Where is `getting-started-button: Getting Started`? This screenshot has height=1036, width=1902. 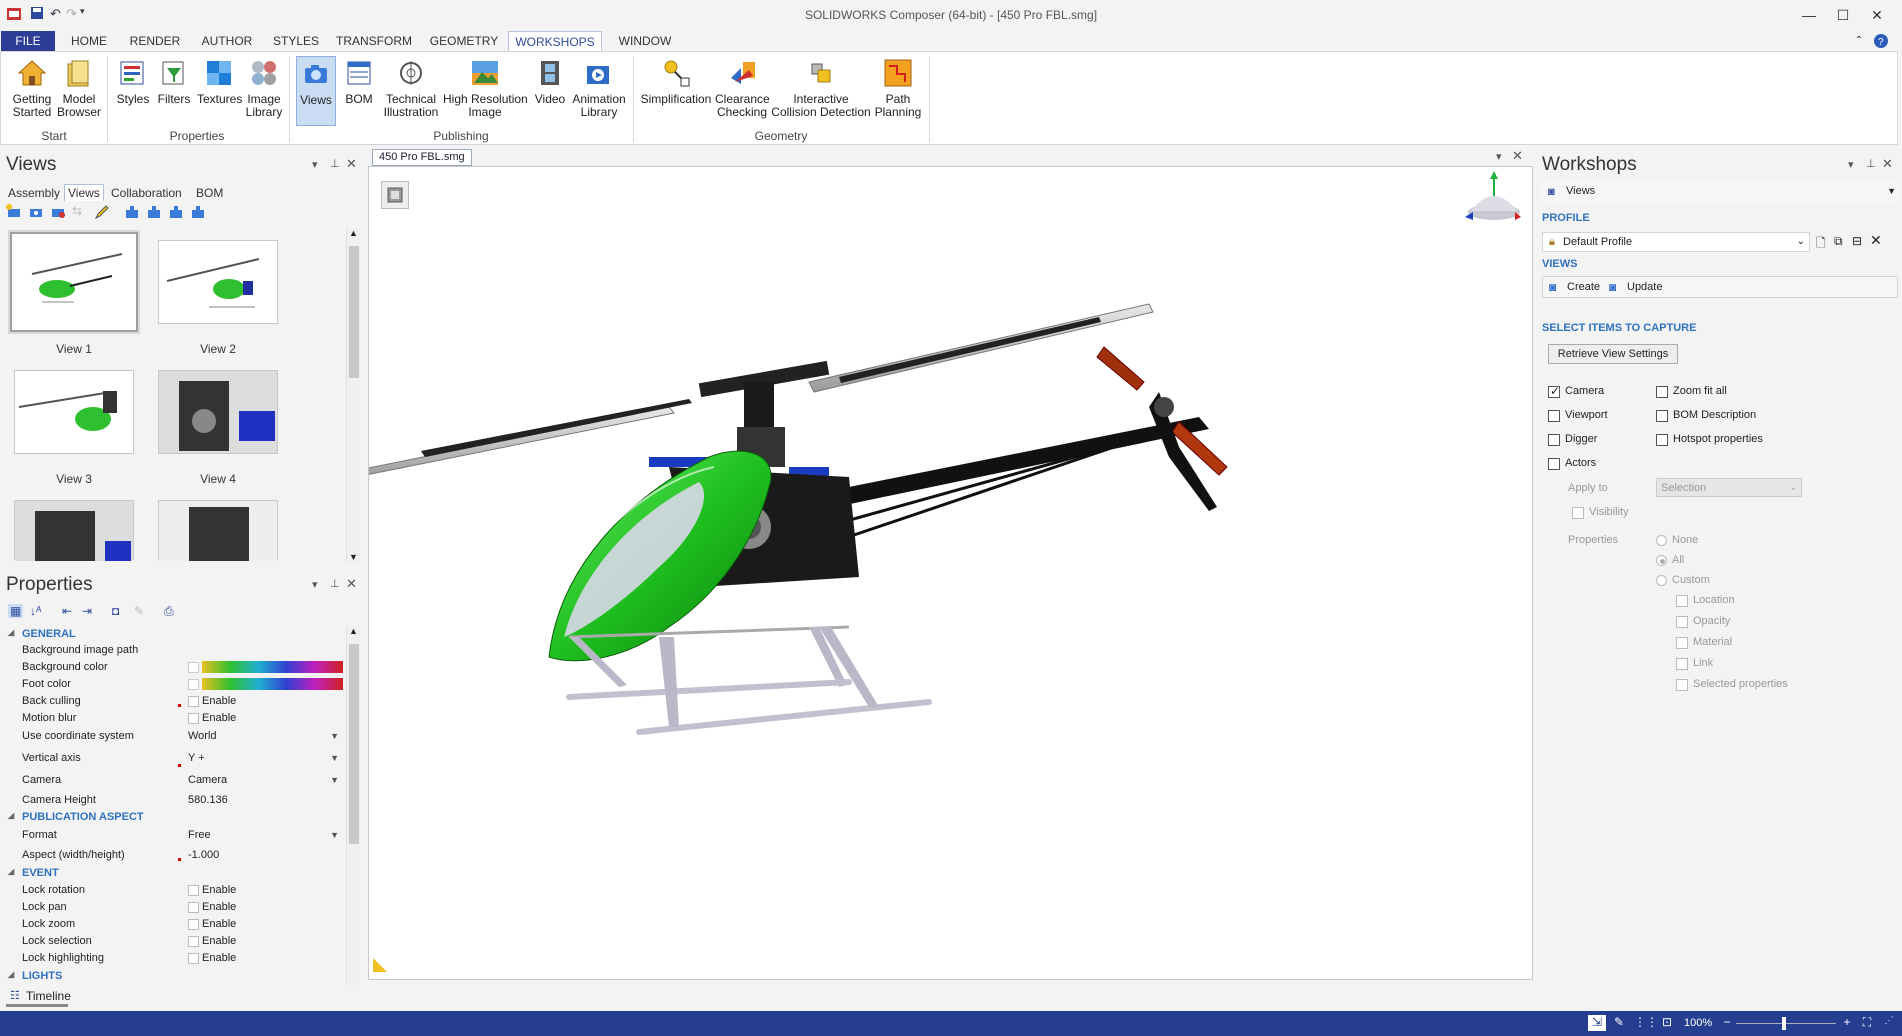 getting-started-button: Getting Started is located at coordinates (32, 87).